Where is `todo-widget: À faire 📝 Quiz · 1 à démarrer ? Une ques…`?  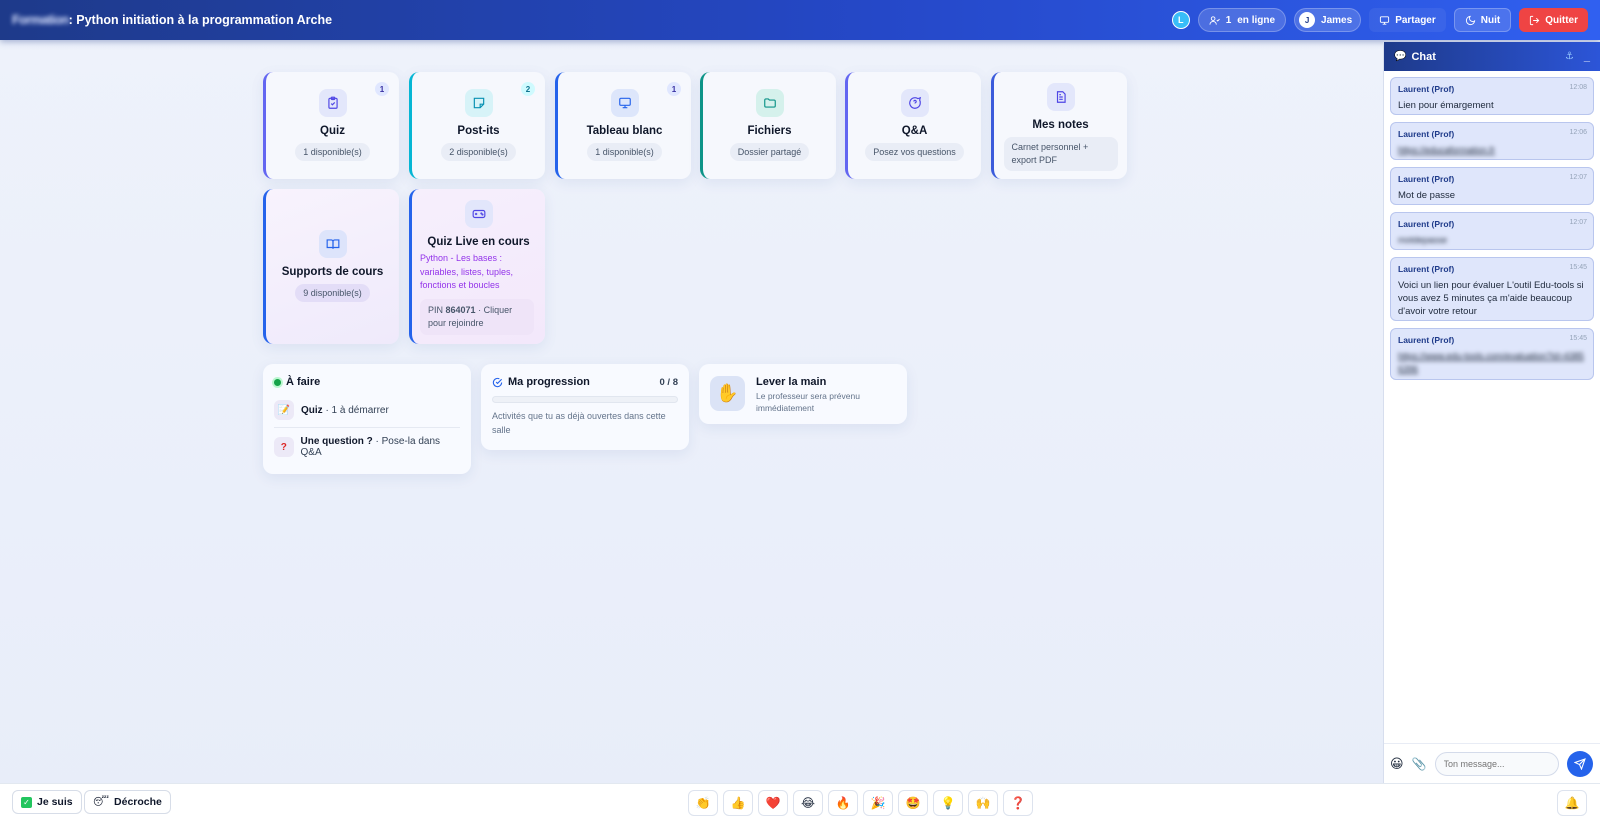
todo-widget: À faire 📝 Quiz · 1 à démarrer ? Une ques… is located at coordinates (367, 419).